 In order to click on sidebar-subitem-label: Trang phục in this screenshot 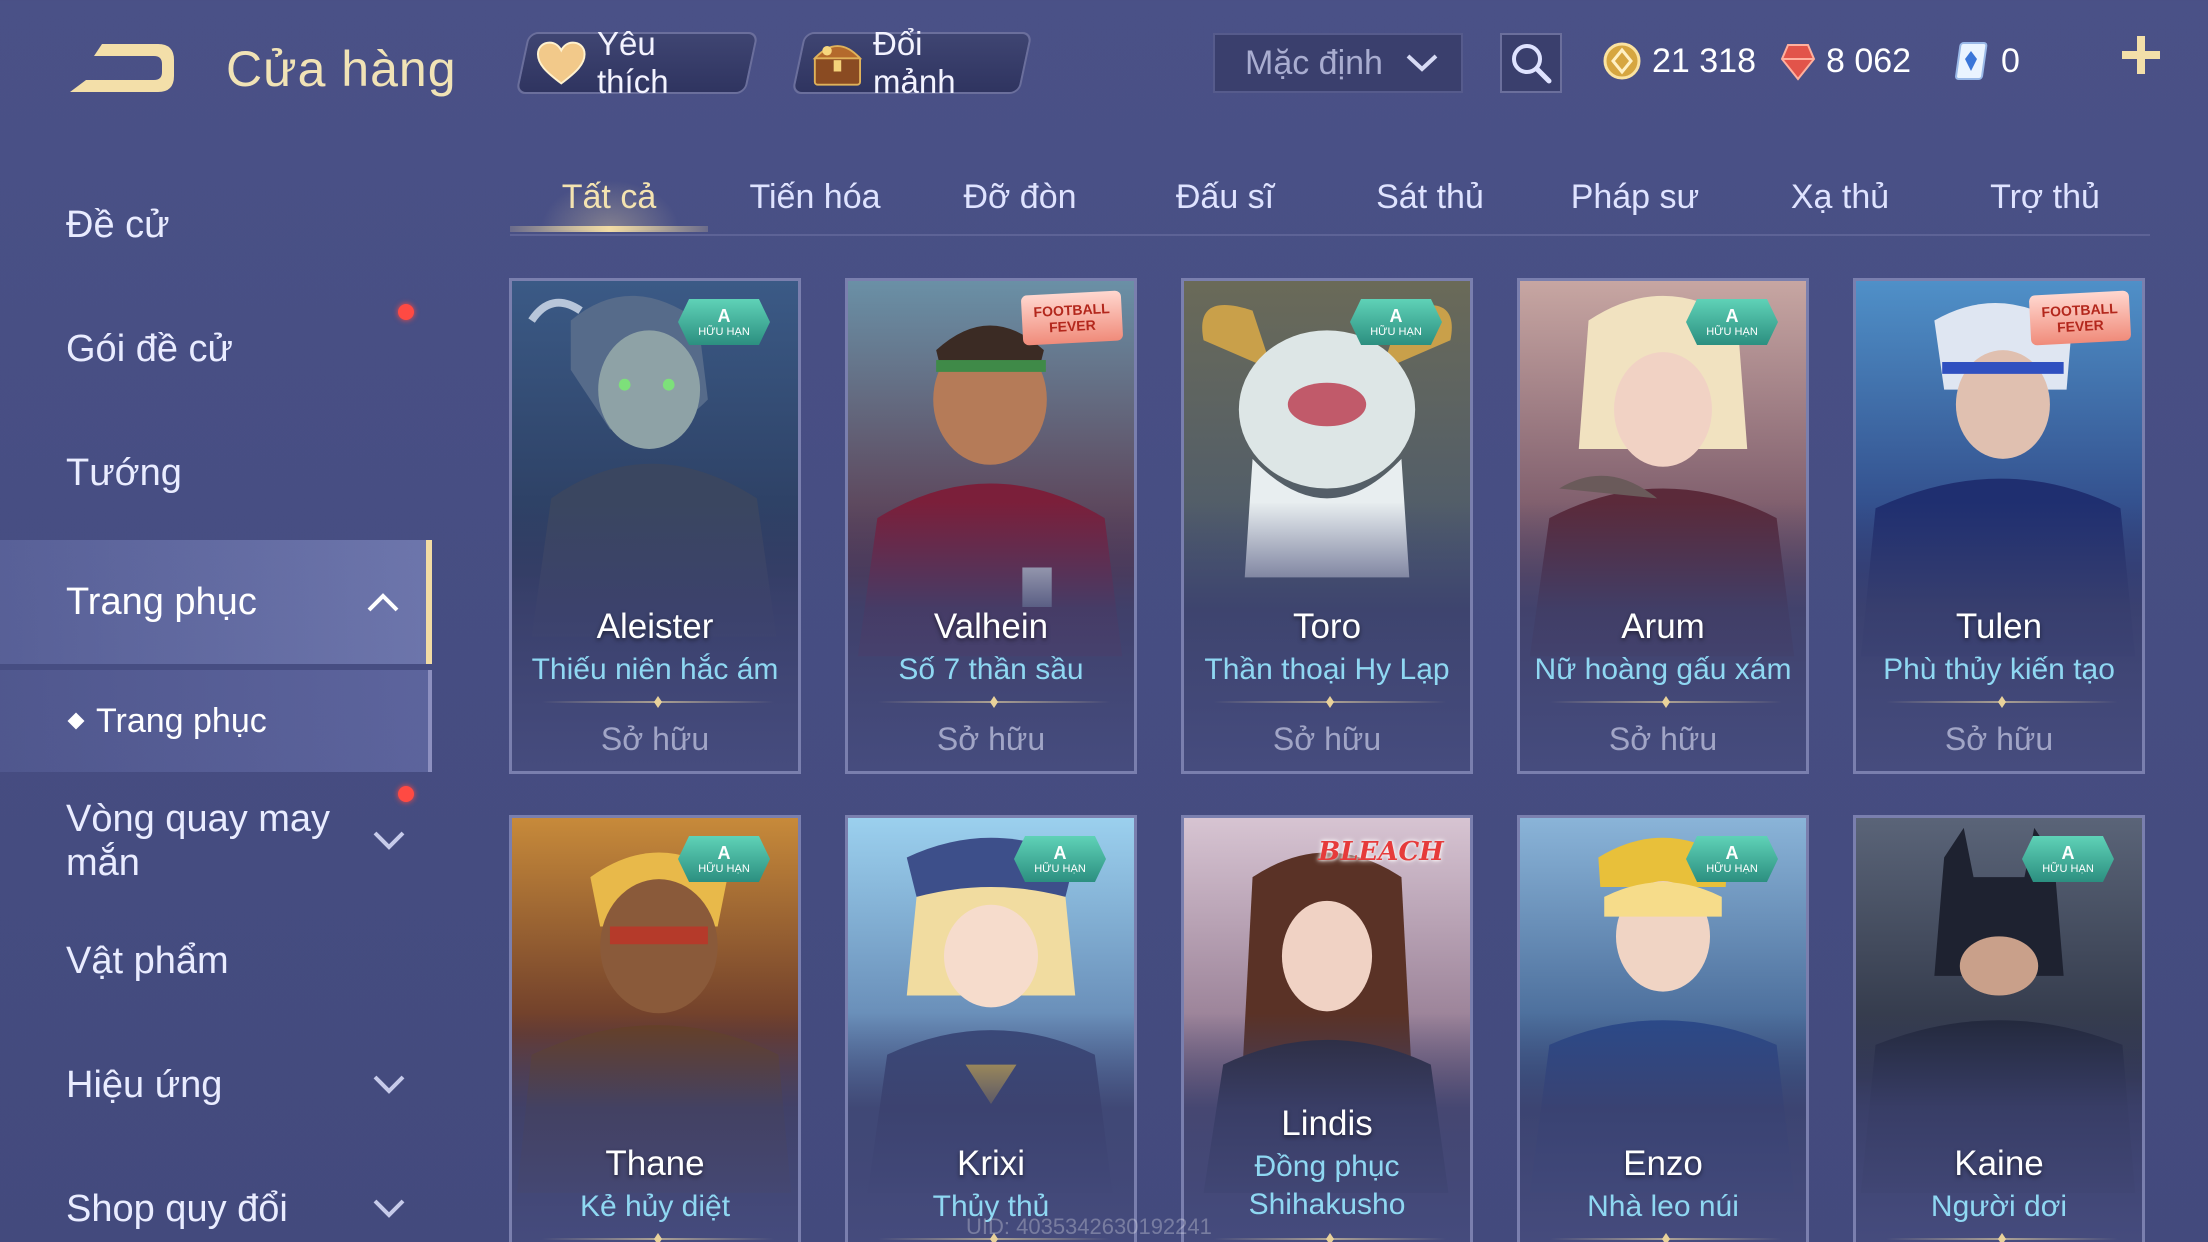, I will do `click(181, 720)`.